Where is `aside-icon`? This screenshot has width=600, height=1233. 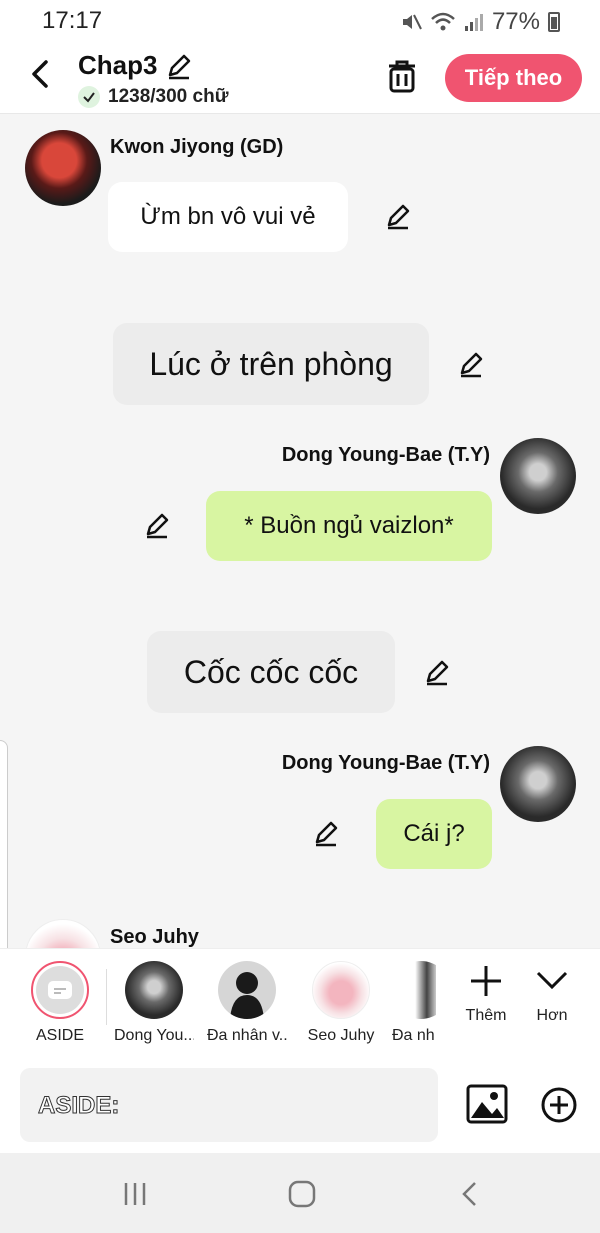
aside-icon is located at coordinates (60, 990).